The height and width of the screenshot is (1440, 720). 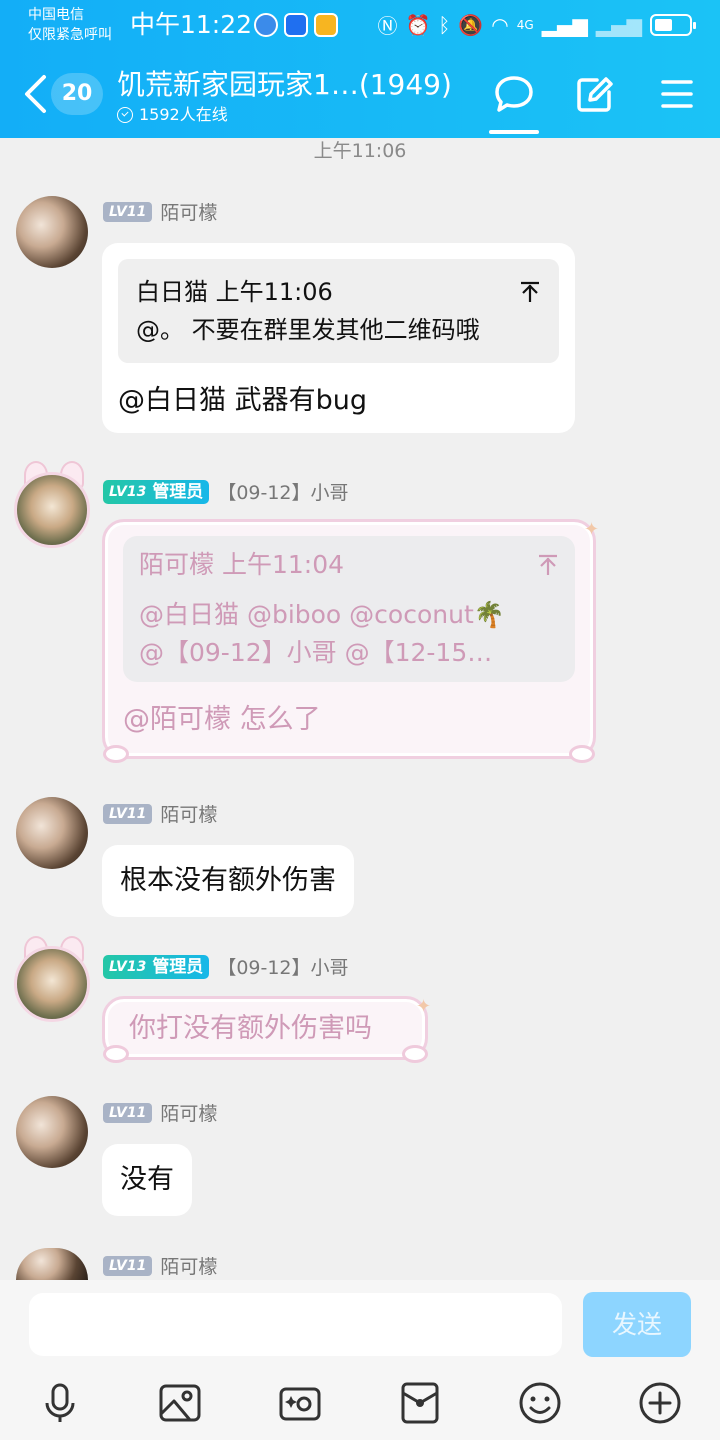 I want to click on quote-line-1: @白日猫 @biboo @coconut🌴, so click(x=322, y=614).